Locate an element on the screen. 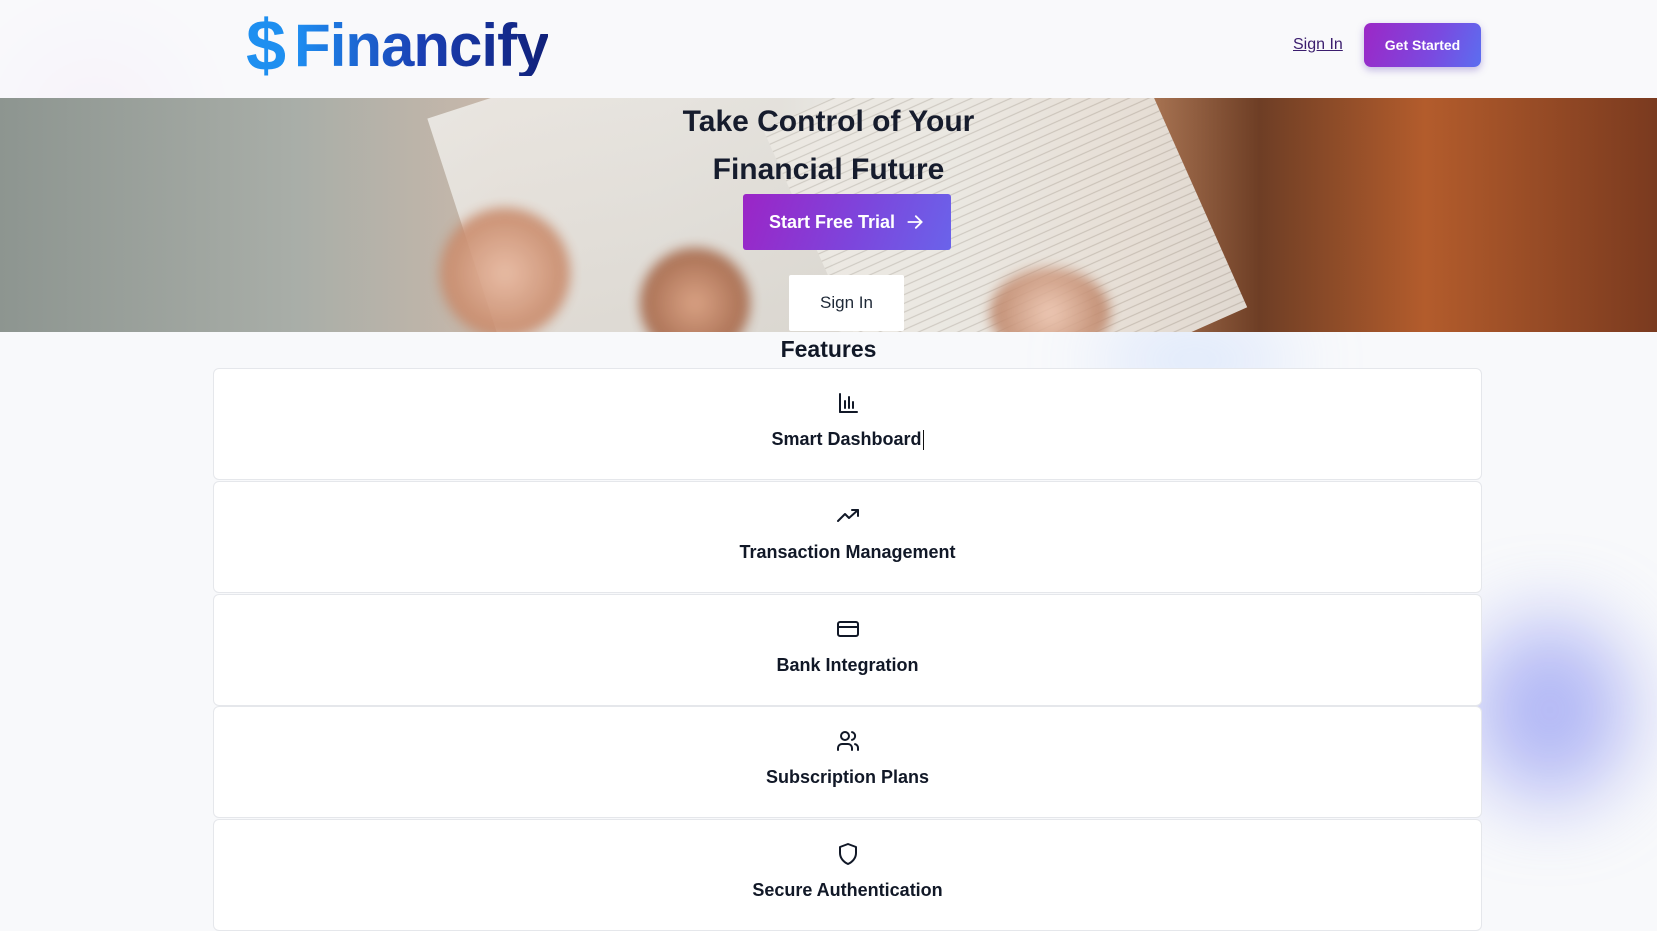  brand-logo: $ Financify is located at coordinates (397, 46).